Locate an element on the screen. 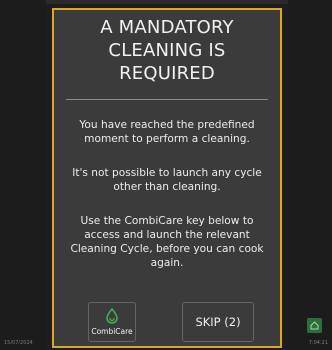 Image resolution: width=332 pixels, height=350 pixels. title-line-1: A MANDATORY is located at coordinates (167, 27).